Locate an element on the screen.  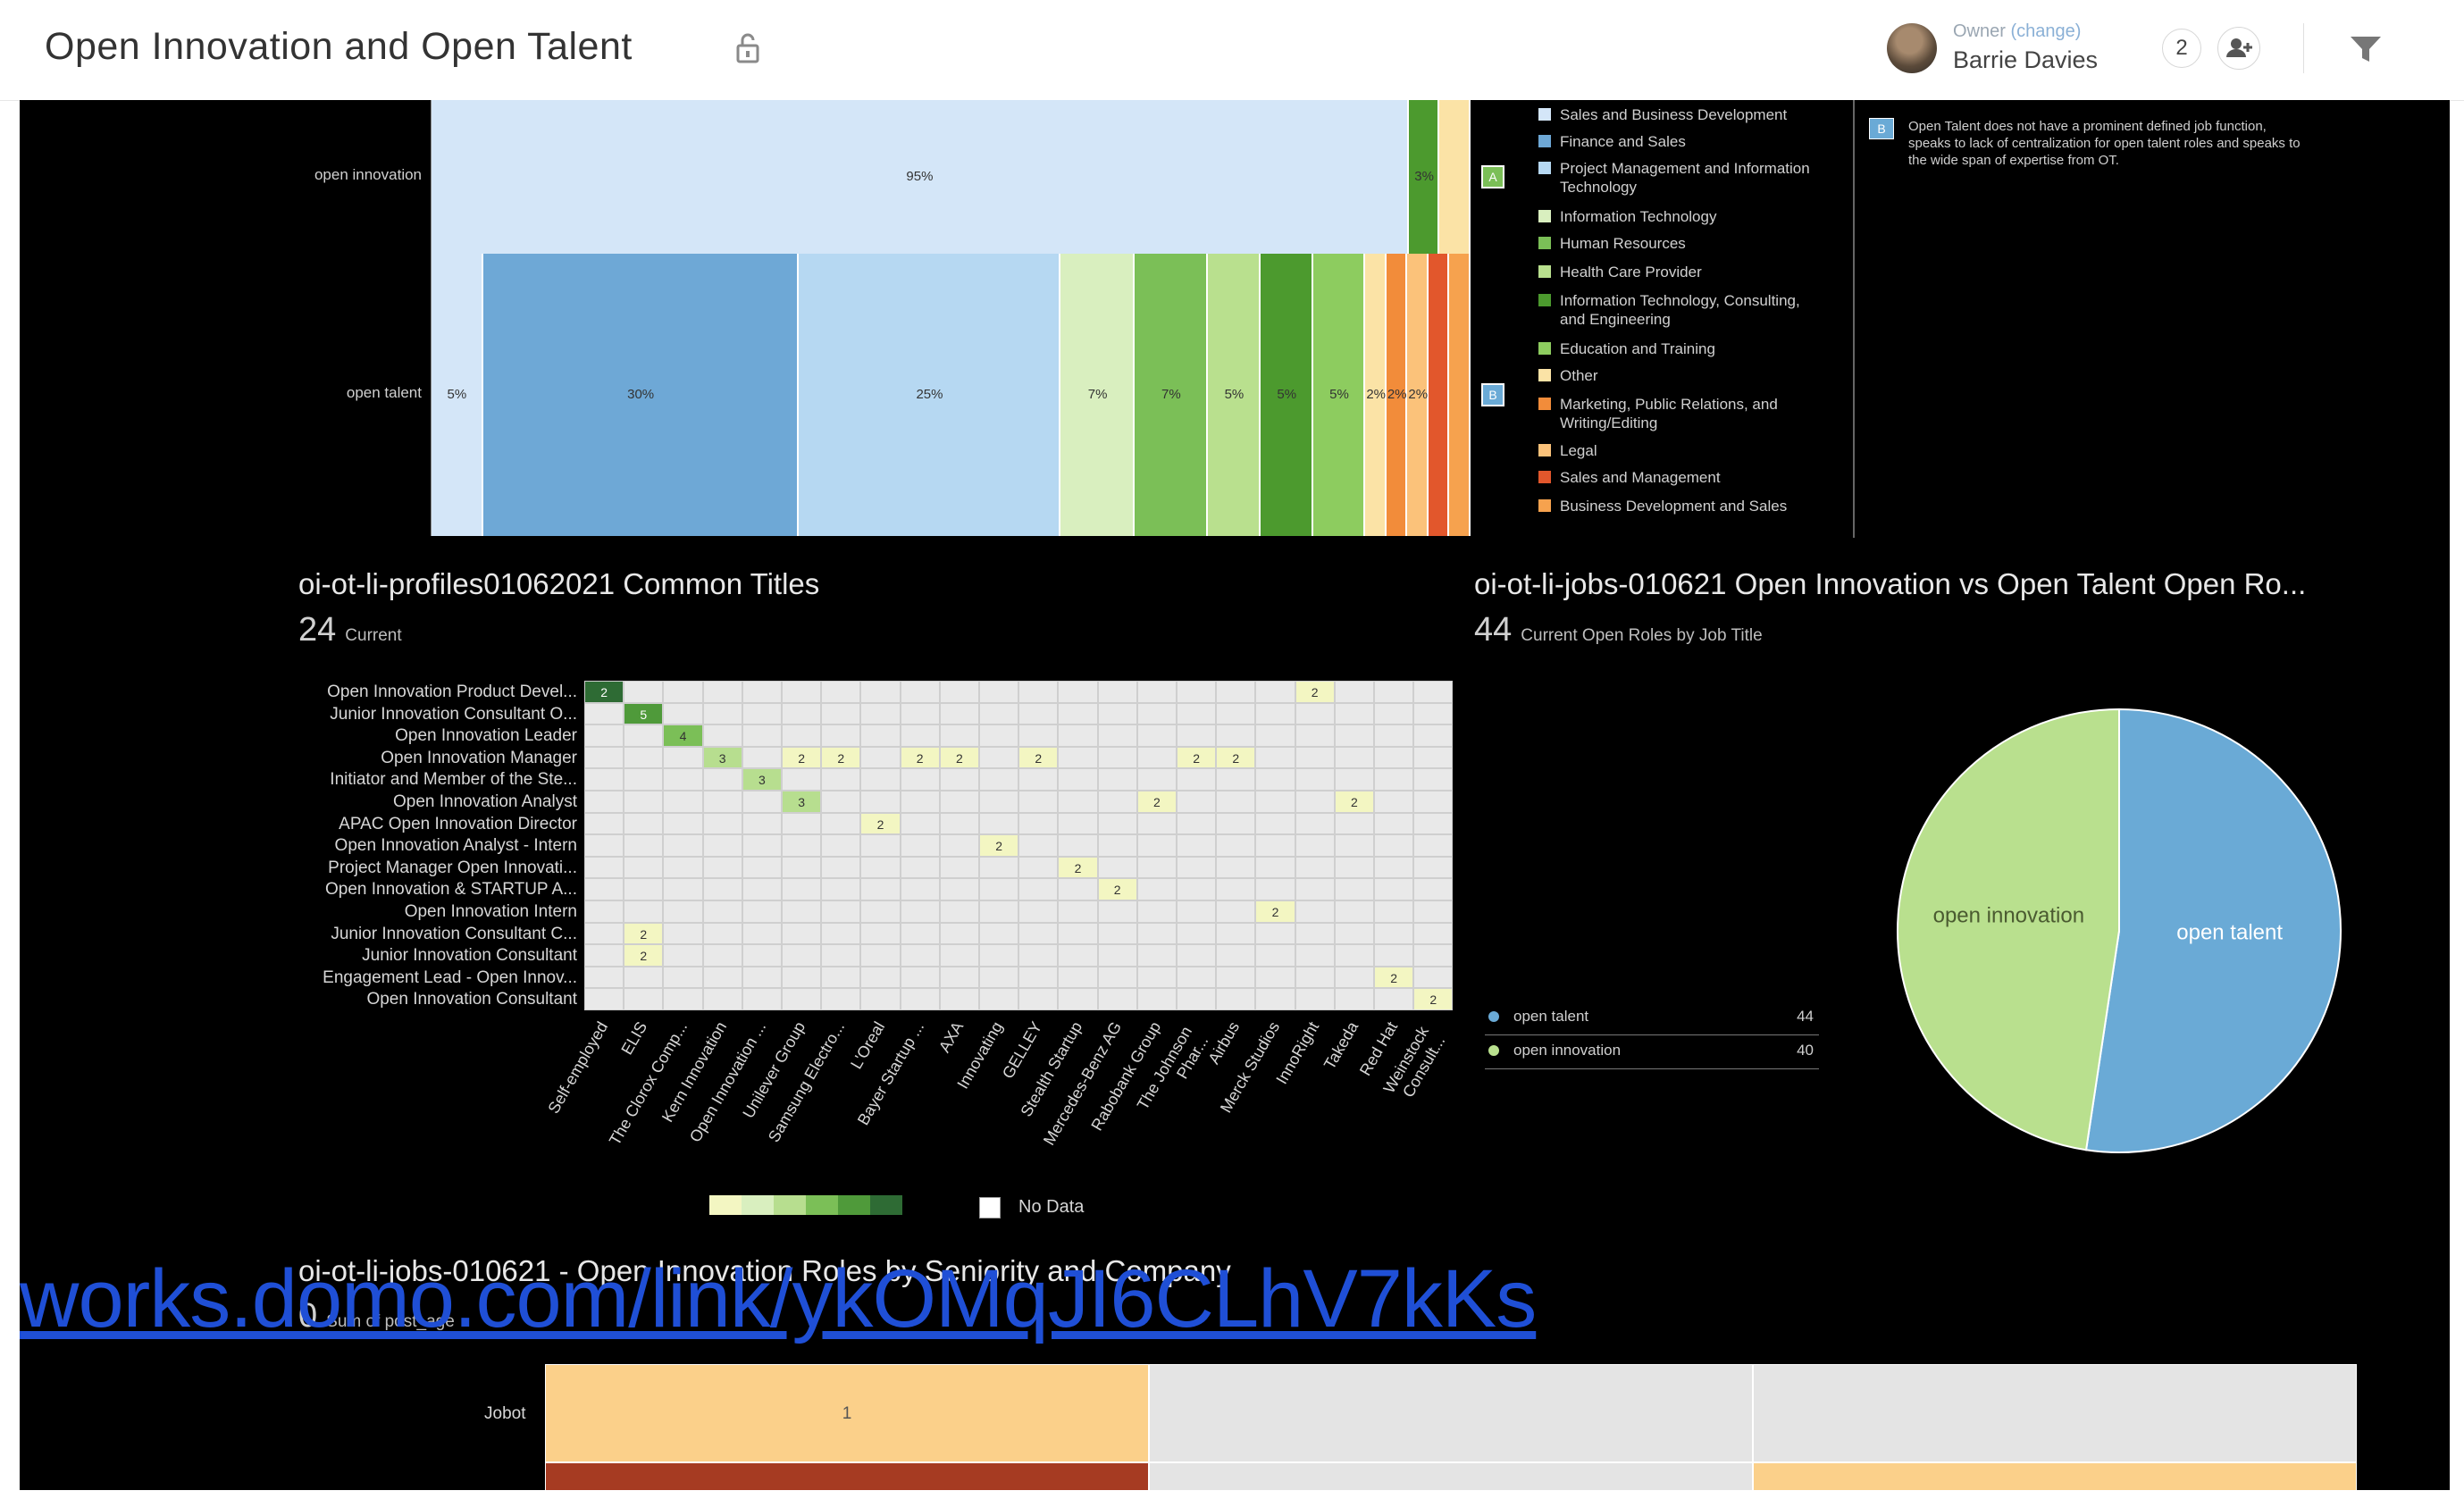
heatmap-title: oi-ot-li-profiles01062021 Common Titles is located at coordinates (559, 584).